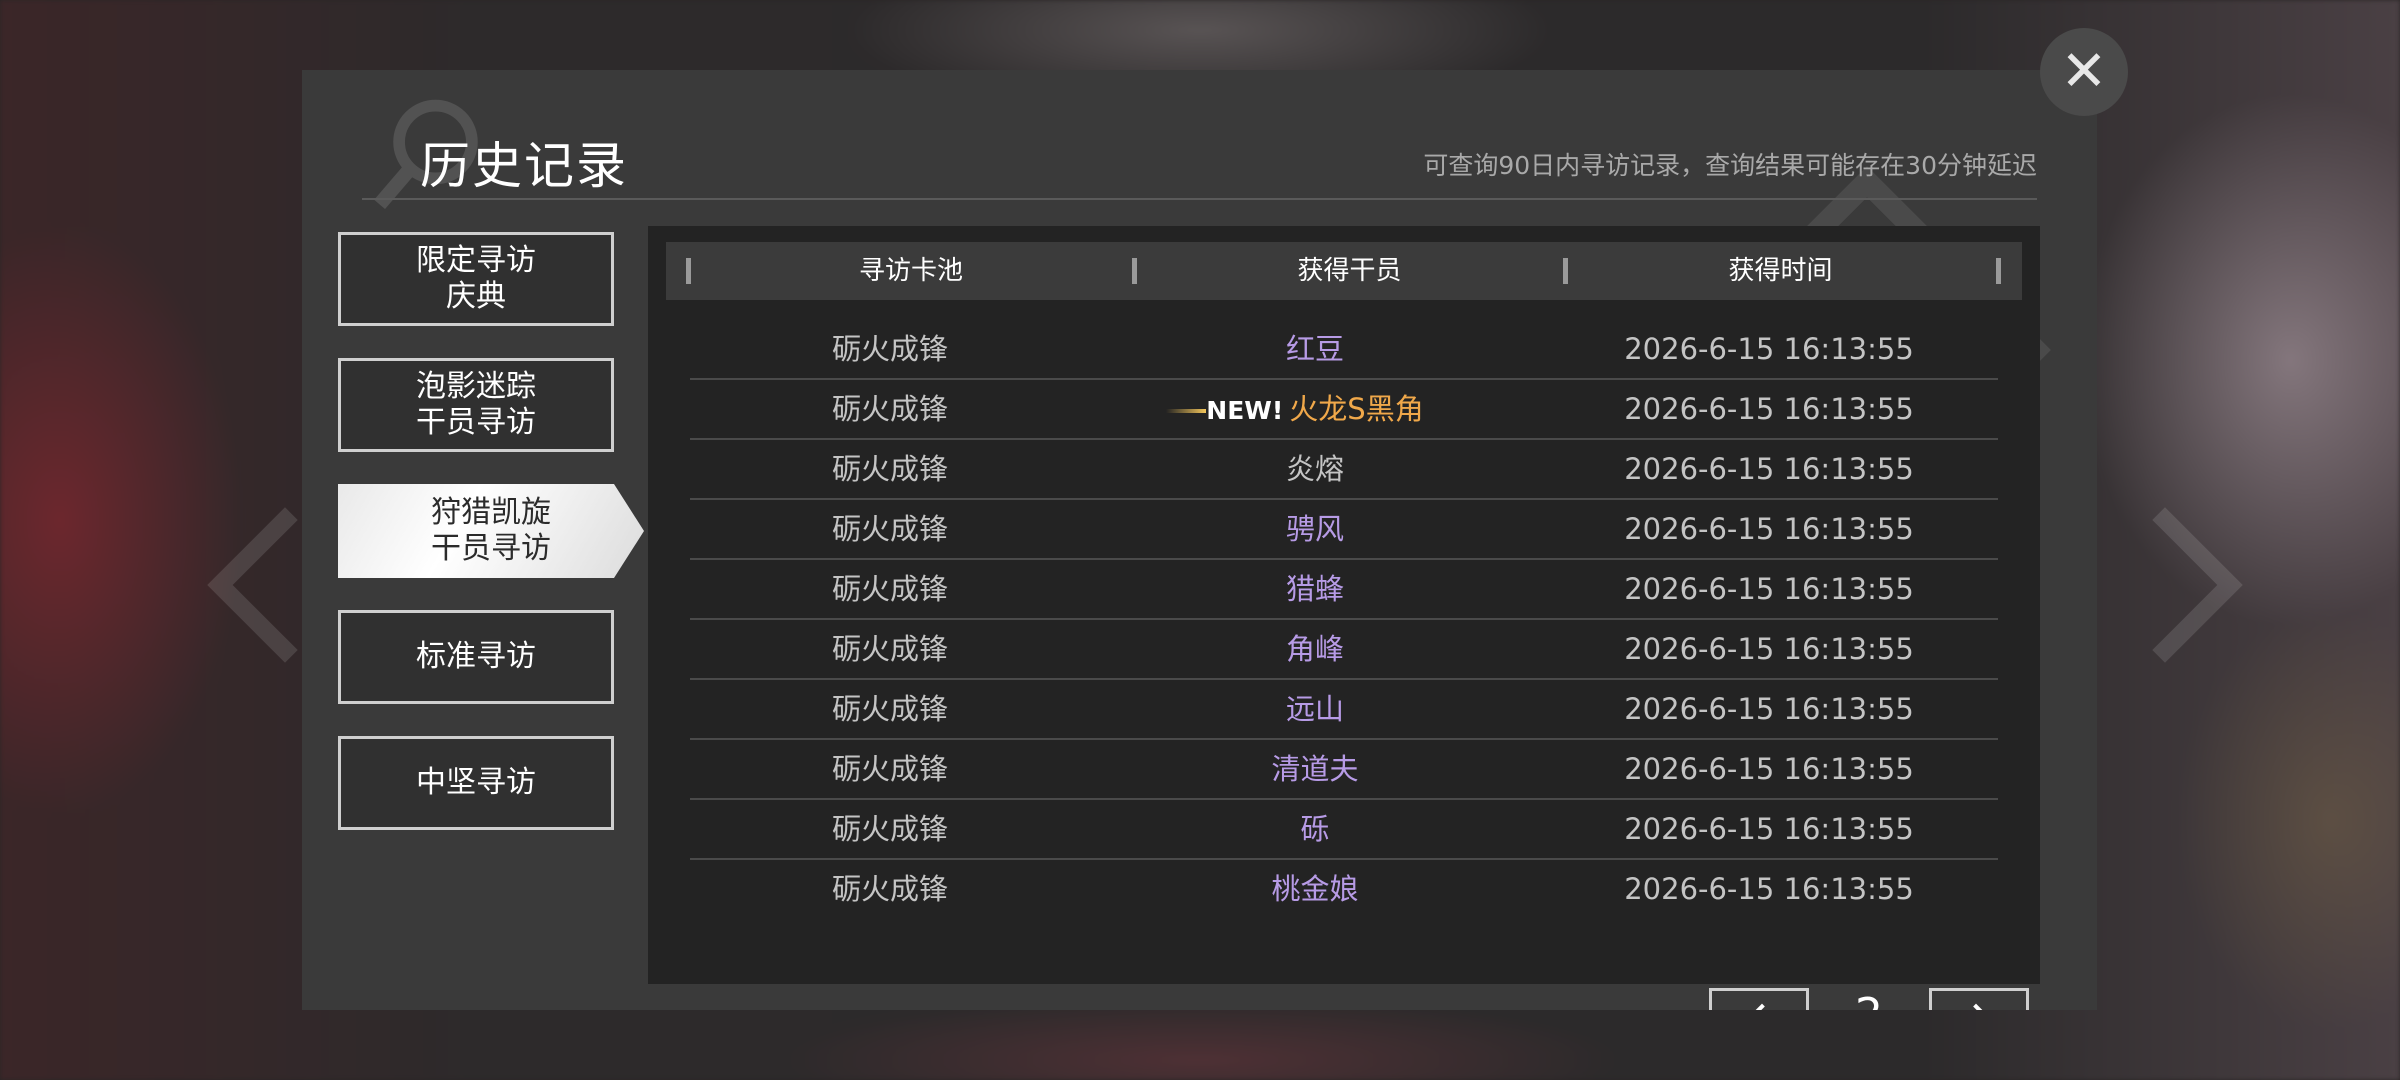 This screenshot has height=1080, width=2400. What do you see at coordinates (491, 531) in the screenshot?
I see `sidebar-item-hunting-triumph: 狩猎凯旋 干员寻访` at bounding box center [491, 531].